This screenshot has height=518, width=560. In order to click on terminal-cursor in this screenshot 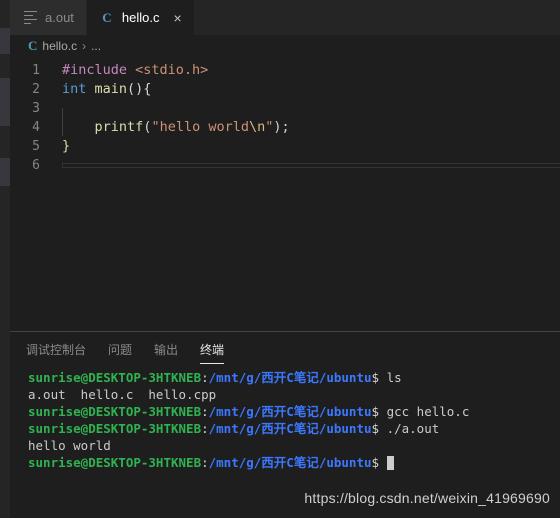, I will do `click(390, 462)`.